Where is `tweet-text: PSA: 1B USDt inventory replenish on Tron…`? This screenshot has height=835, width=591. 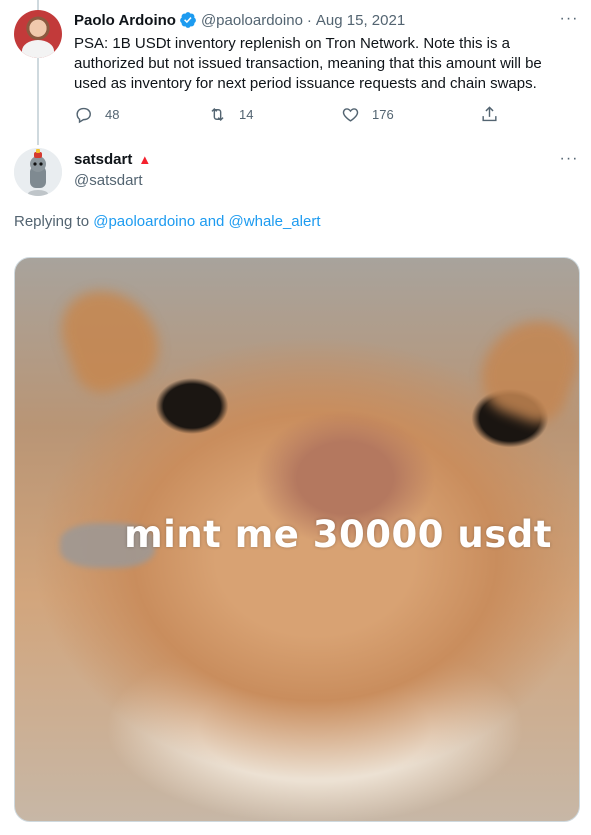
tweet-text: PSA: 1B USDt inventory replenish on Tron… is located at coordinates (308, 63).